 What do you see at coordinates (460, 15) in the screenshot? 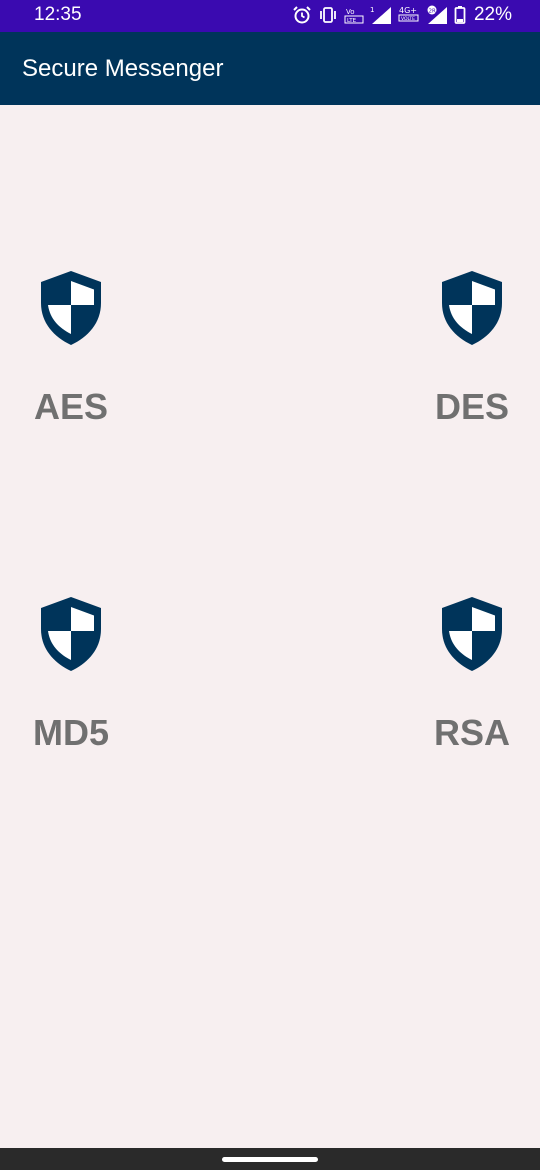
I see `battery-icon` at bounding box center [460, 15].